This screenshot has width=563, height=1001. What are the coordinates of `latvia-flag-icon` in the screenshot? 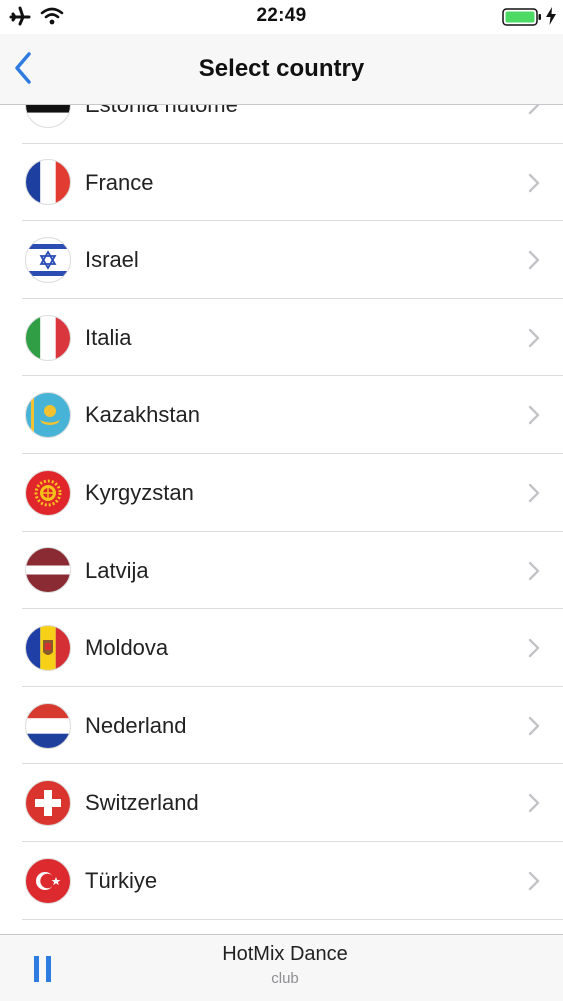 It's located at (48, 570).